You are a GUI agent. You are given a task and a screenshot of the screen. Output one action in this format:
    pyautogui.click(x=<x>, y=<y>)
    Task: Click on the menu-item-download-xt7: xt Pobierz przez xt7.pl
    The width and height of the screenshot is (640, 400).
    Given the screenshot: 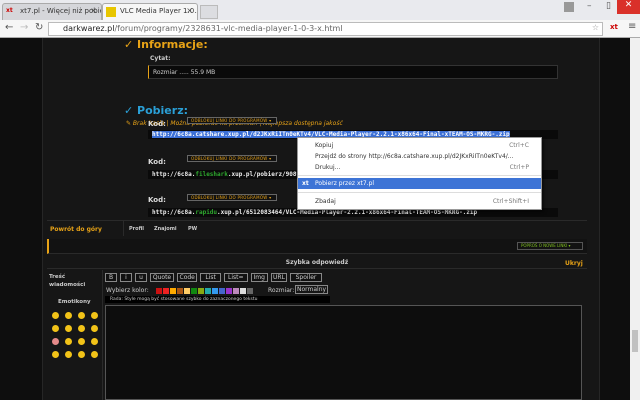 What is the action you would take?
    pyautogui.click(x=419, y=183)
    